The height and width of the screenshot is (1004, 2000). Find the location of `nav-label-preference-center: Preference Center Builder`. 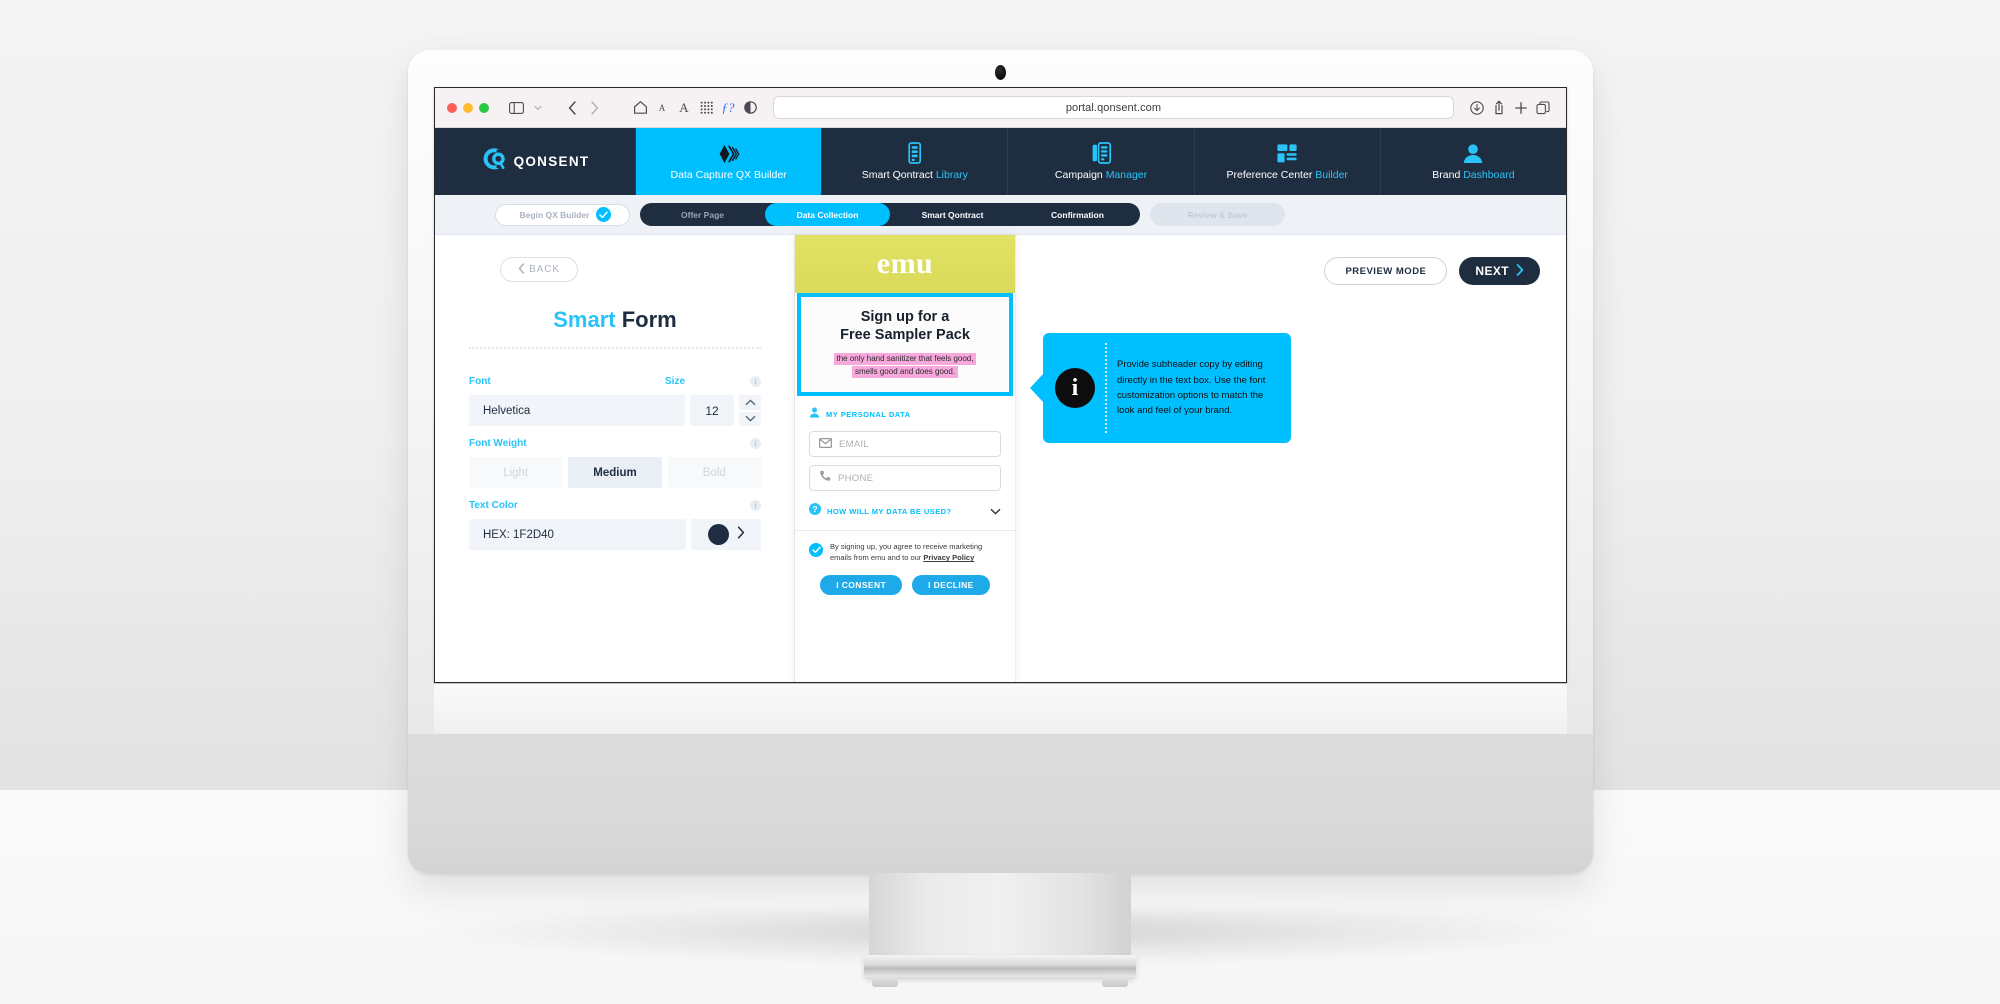

nav-label-preference-center: Preference Center Builder is located at coordinates (1287, 175).